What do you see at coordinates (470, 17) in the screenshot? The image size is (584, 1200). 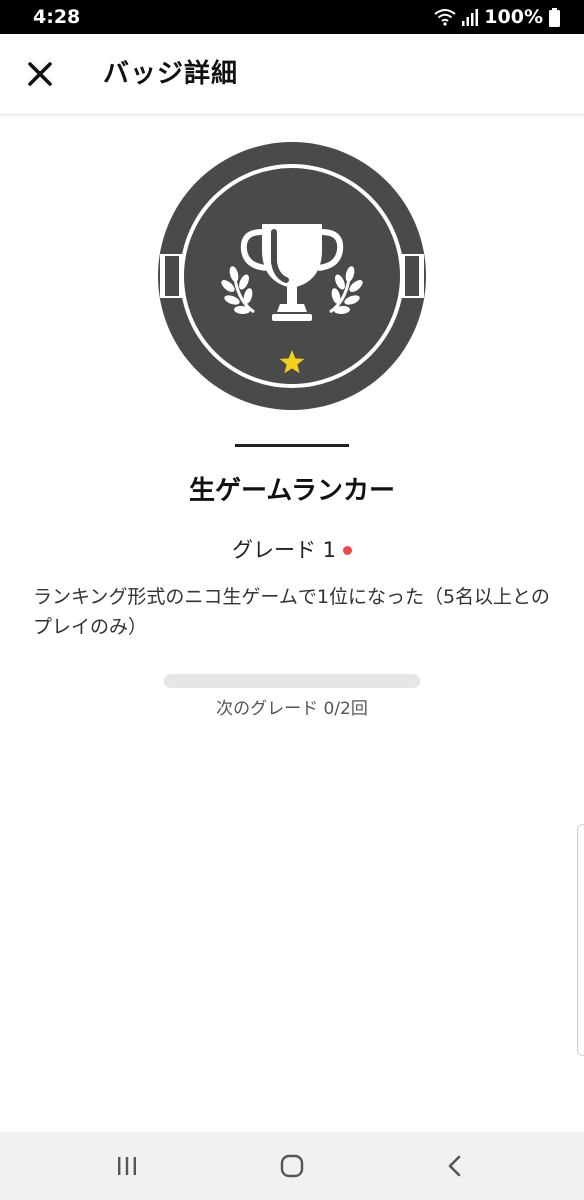 I see `signal-icon` at bounding box center [470, 17].